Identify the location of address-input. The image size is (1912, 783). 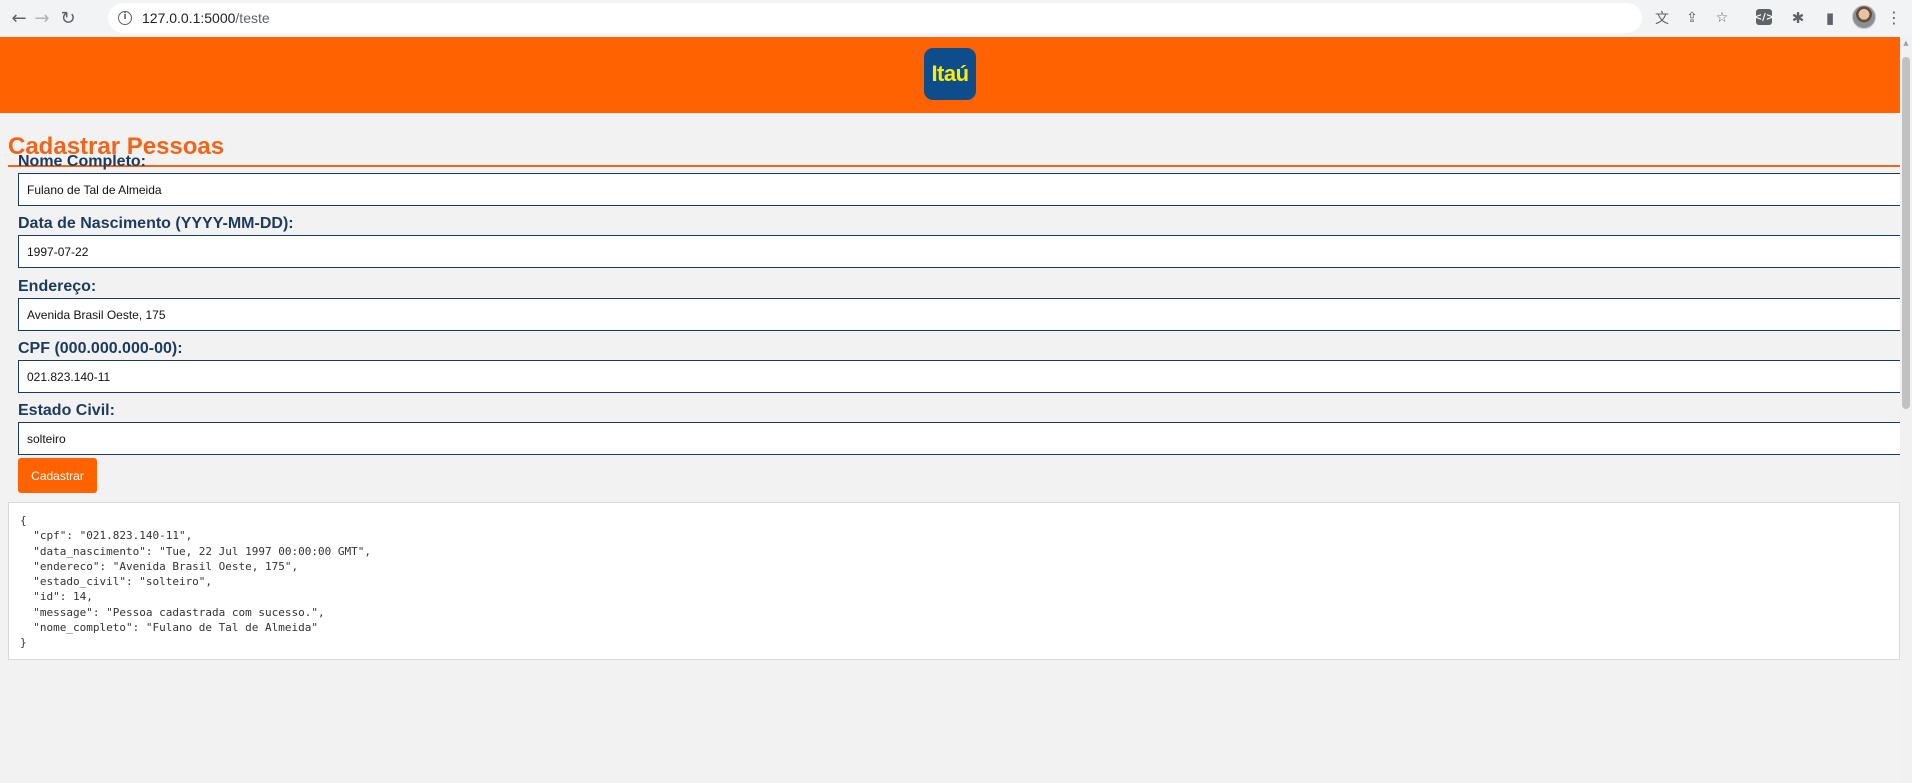
(959, 314).